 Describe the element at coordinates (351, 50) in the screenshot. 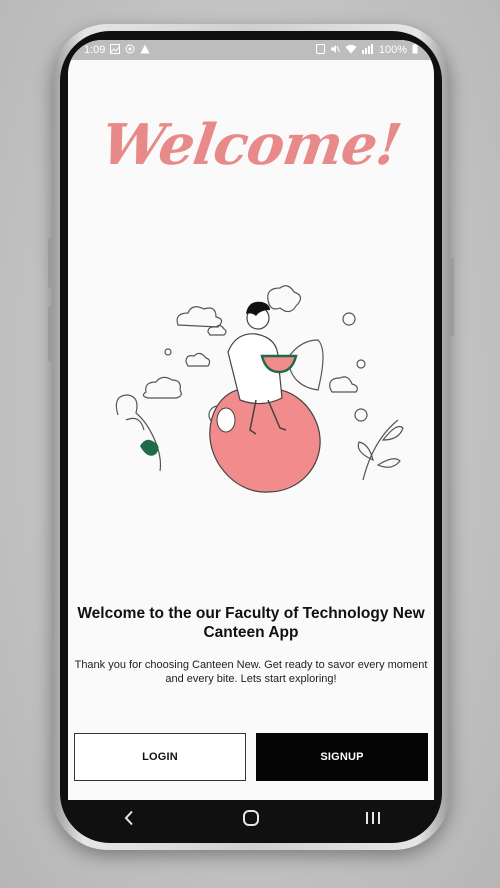

I see `wifi-icon` at that location.